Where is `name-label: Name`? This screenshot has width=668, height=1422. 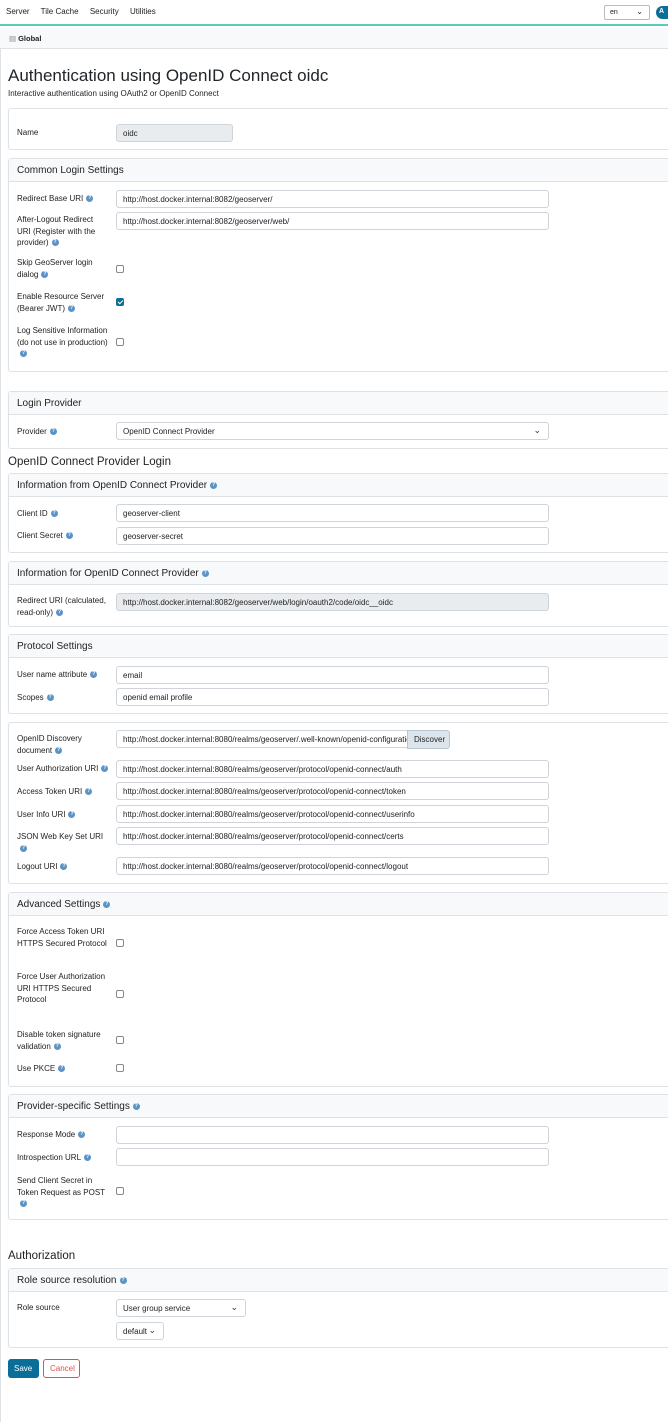
name-label: Name is located at coordinates (28, 132).